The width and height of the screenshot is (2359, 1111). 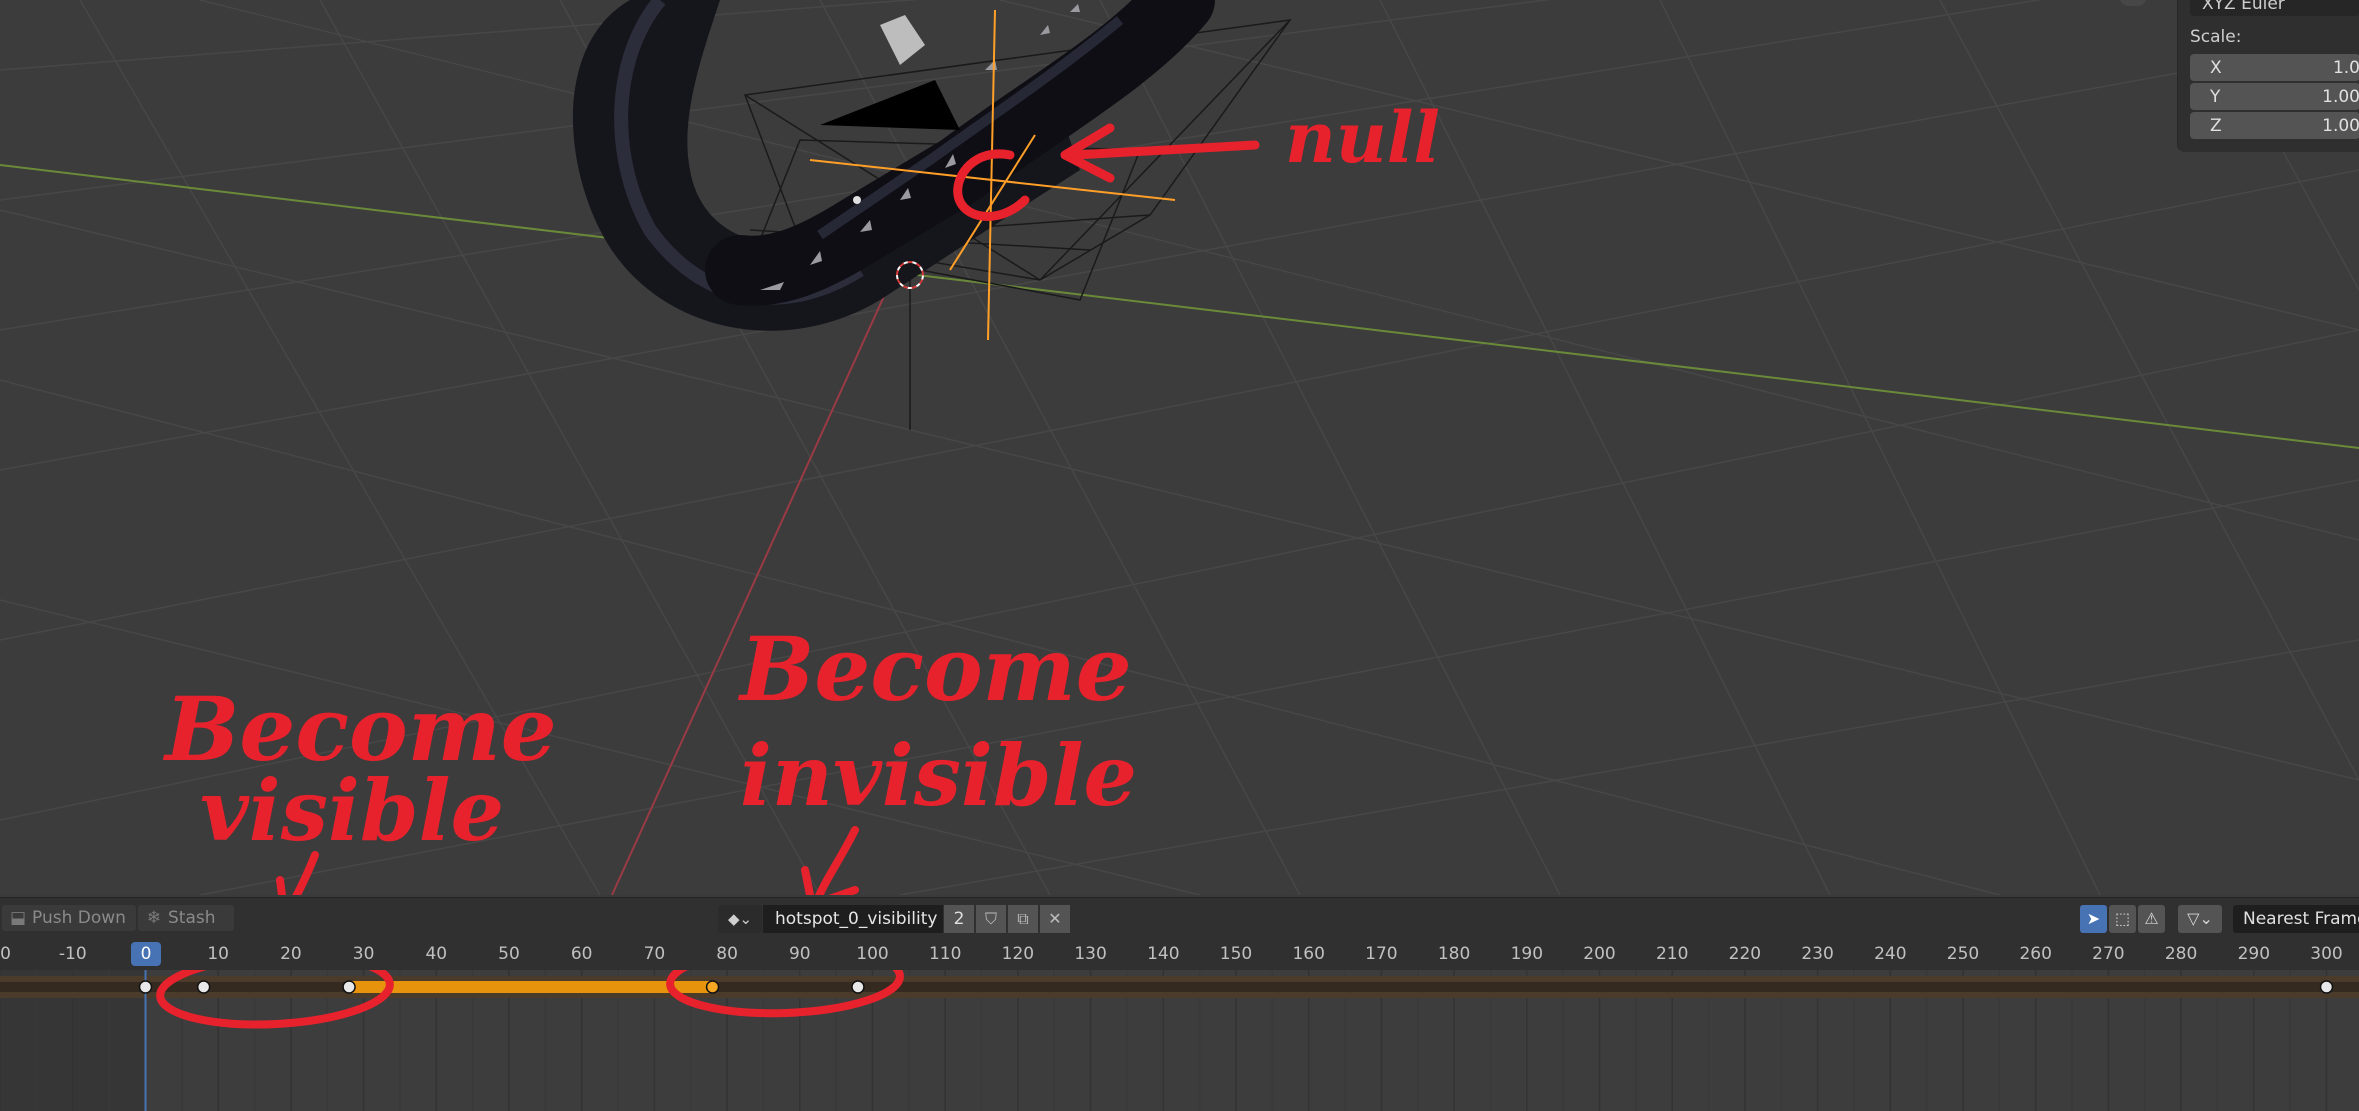 I want to click on rotation-mode-select: XYZ Euler, so click(x=2274, y=8).